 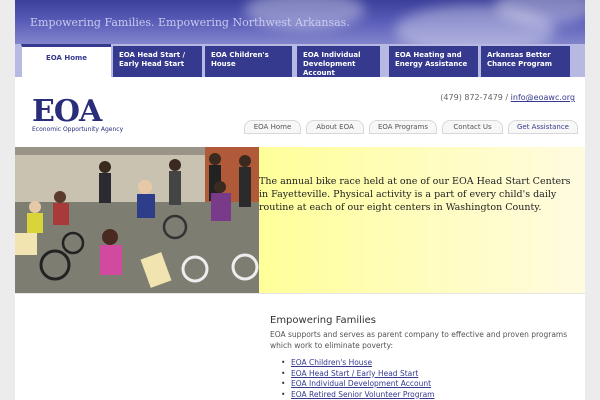 I want to click on phone-number: (479) 872-7479, so click(x=471, y=97).